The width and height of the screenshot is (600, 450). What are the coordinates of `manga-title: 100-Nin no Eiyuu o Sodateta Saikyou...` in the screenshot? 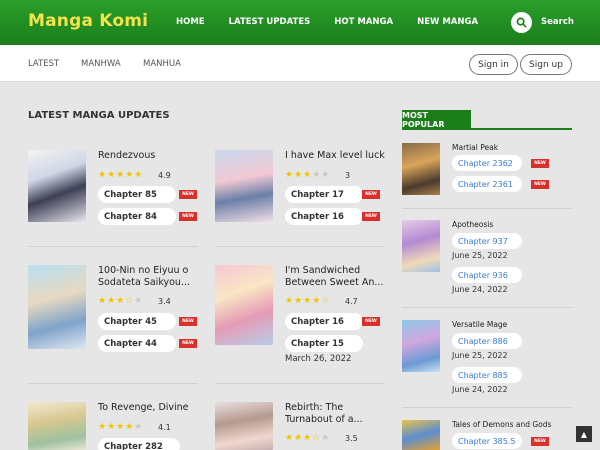 It's located at (150, 277).